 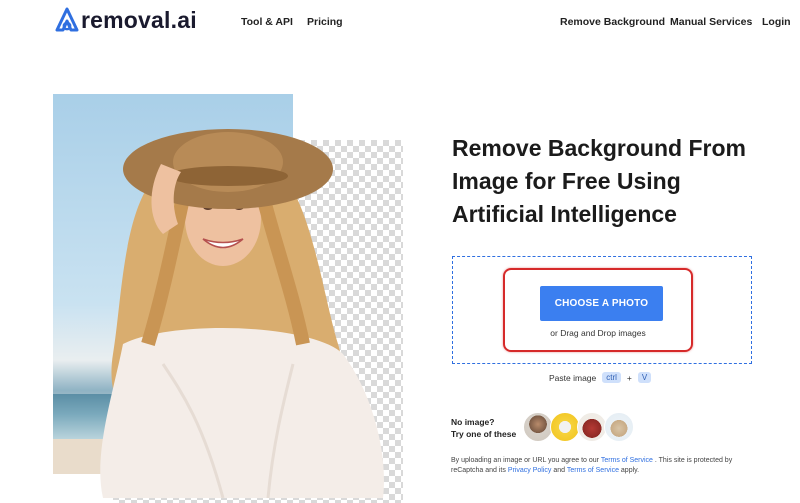 What do you see at coordinates (711, 22) in the screenshot?
I see `nav-manual-services: Manual Services` at bounding box center [711, 22].